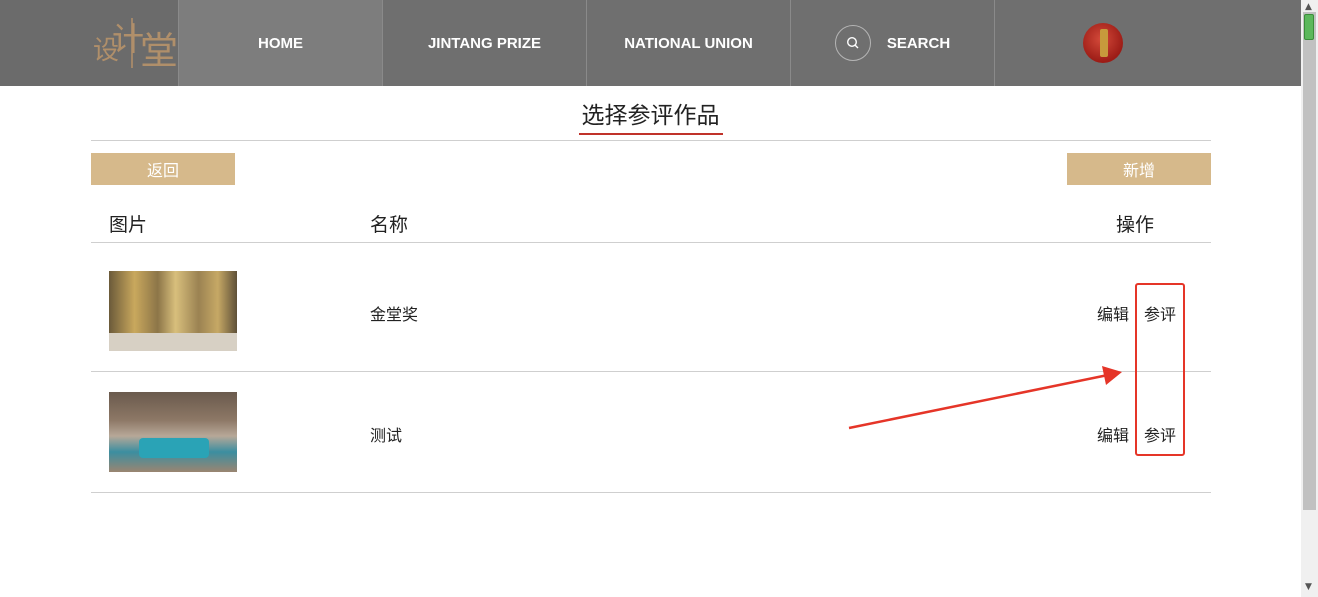  What do you see at coordinates (280, 43) in the screenshot?
I see `nav-home: HOME` at bounding box center [280, 43].